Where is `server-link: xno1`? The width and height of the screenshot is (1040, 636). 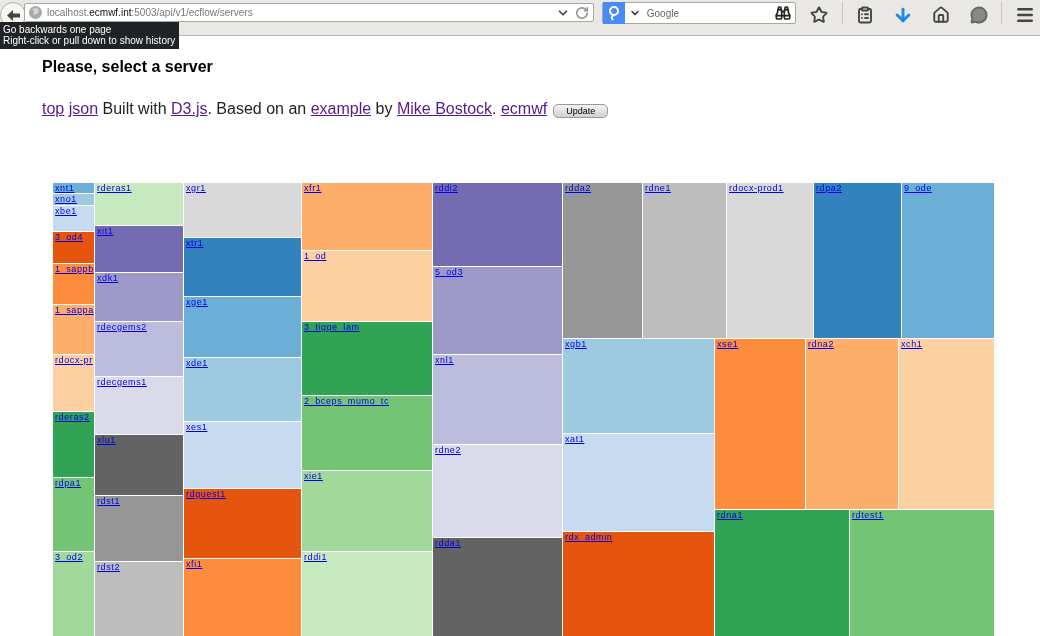
server-link: xno1 is located at coordinates (66, 199).